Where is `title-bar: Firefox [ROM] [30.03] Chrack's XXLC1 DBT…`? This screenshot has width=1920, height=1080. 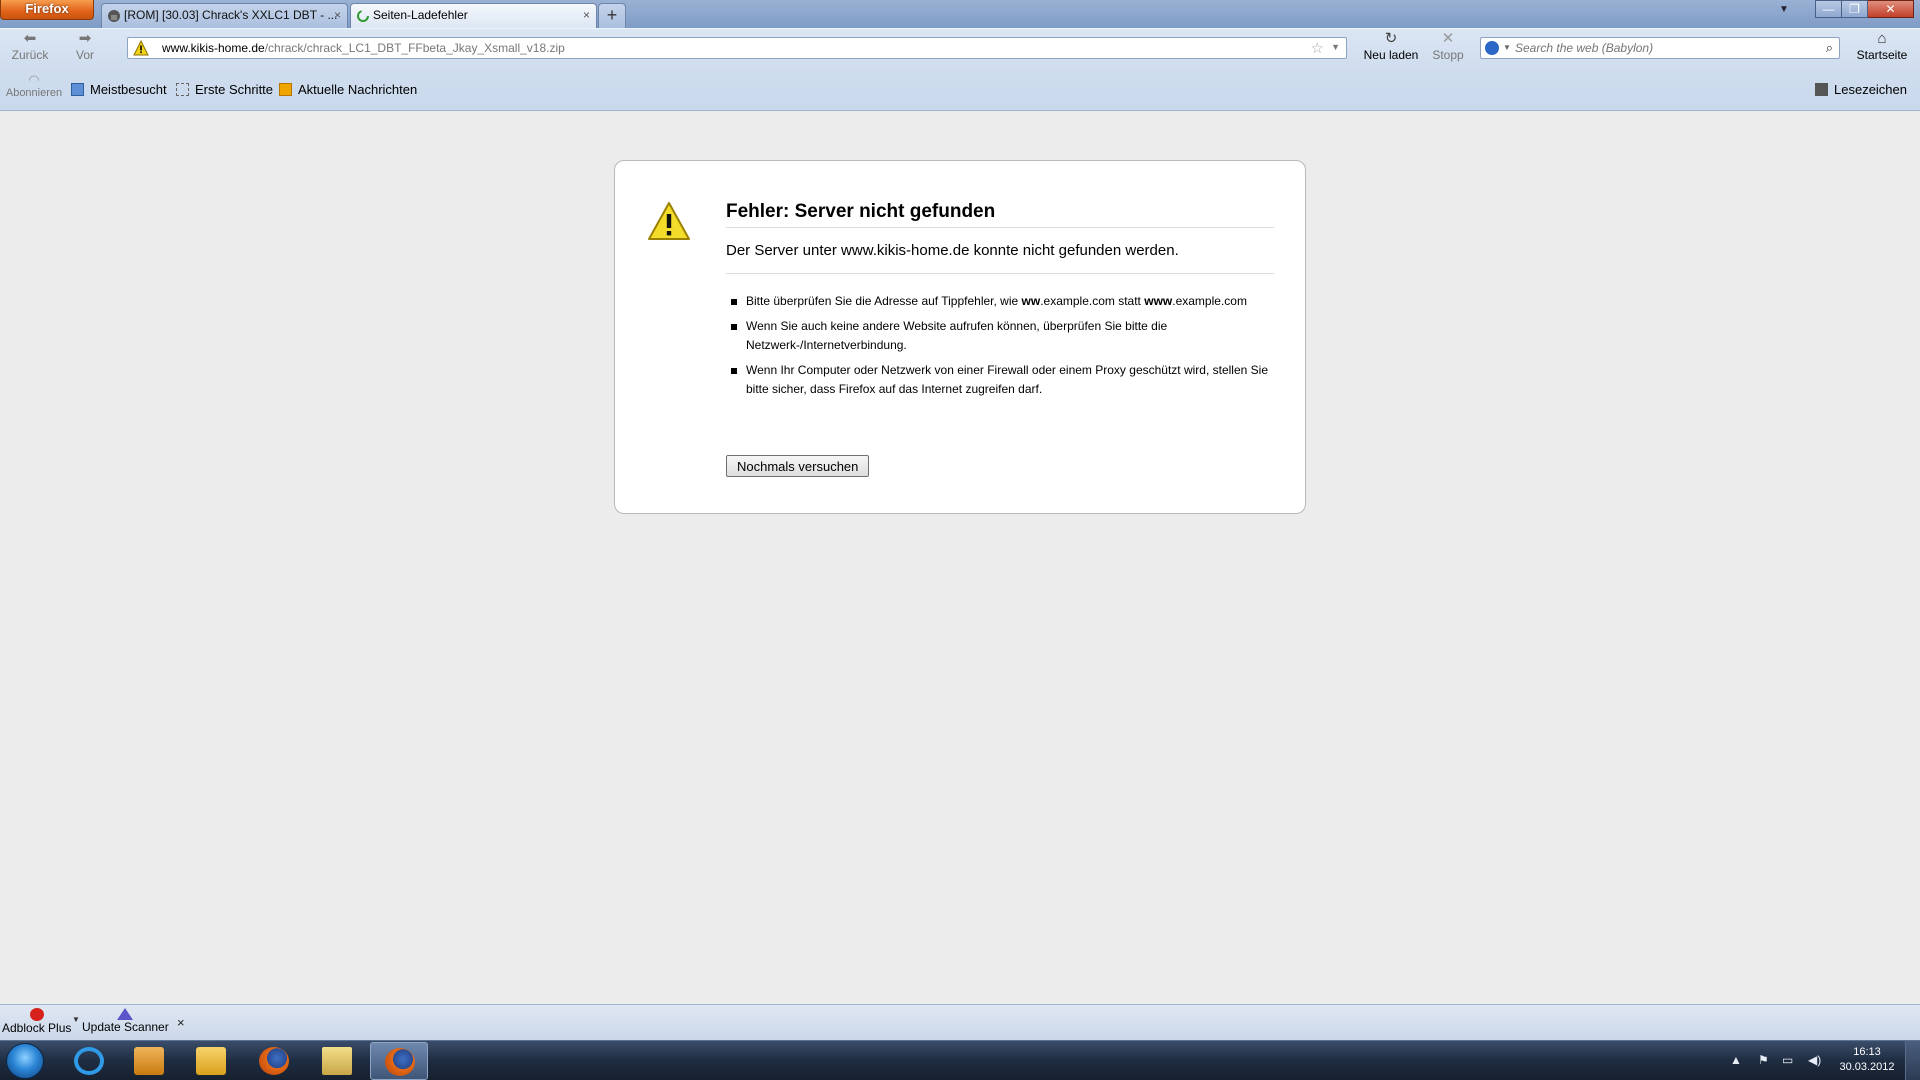
title-bar: Firefox [ROM] [30.03] Chrack's XXLC1 DBT… is located at coordinates (960, 14).